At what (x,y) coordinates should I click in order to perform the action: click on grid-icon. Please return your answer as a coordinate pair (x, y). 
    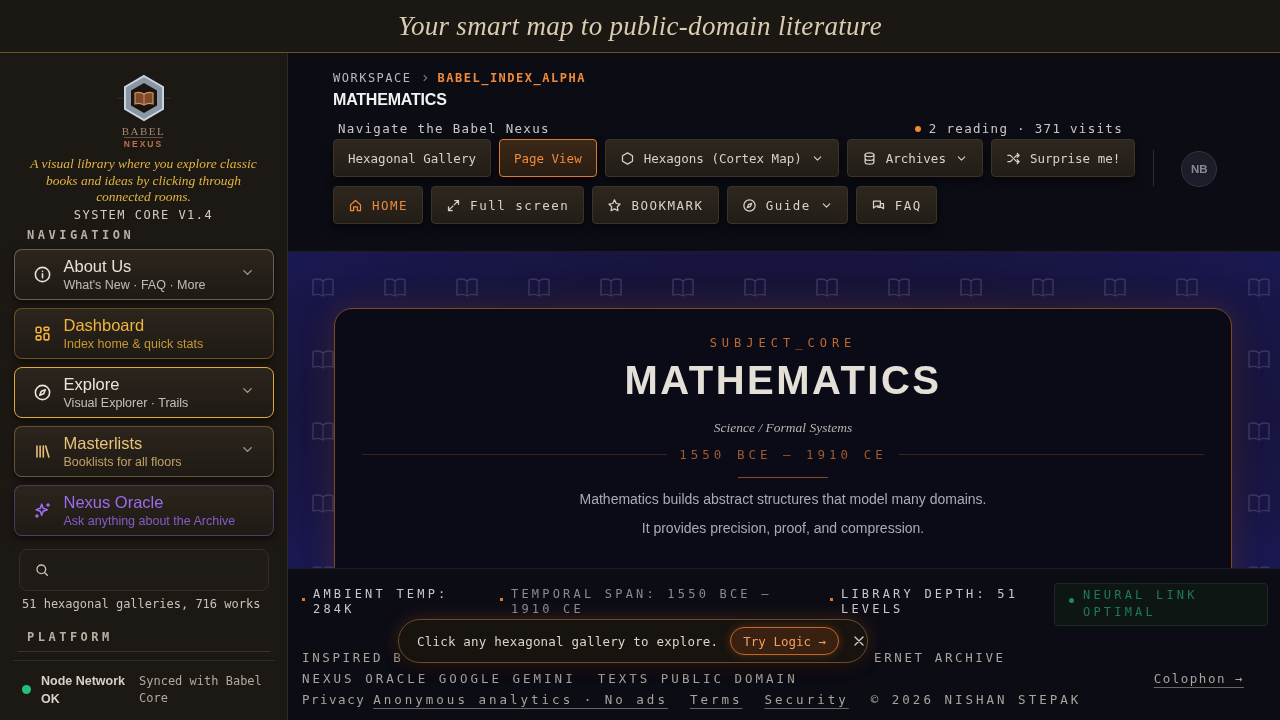
    Looking at the image, I should click on (42, 333).